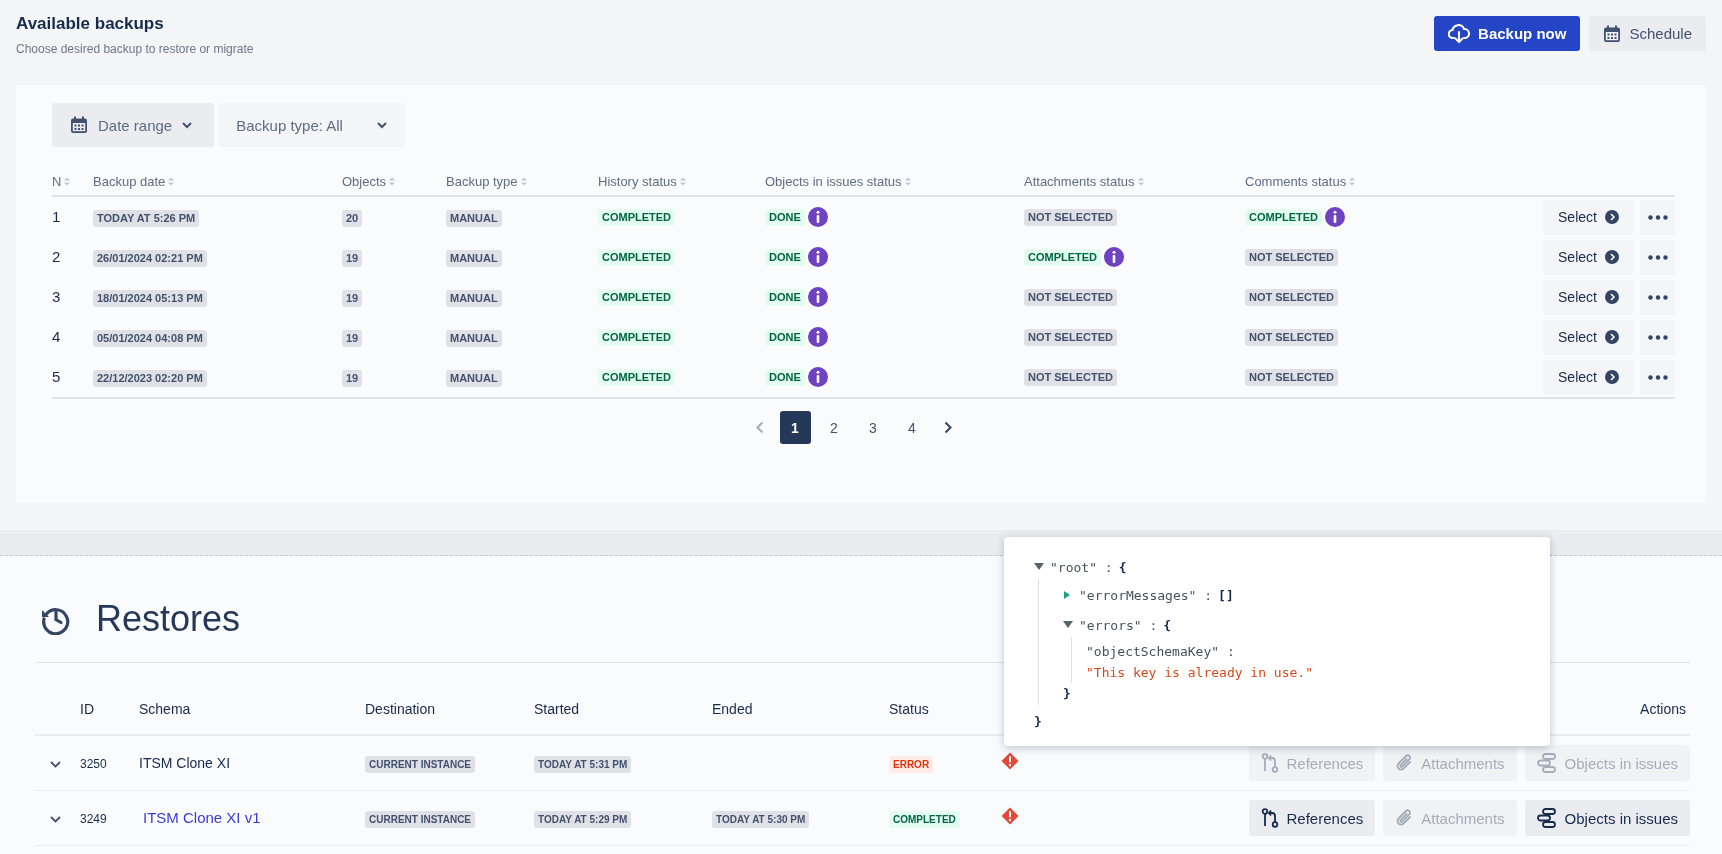  I want to click on column-header: N, so click(57, 181).